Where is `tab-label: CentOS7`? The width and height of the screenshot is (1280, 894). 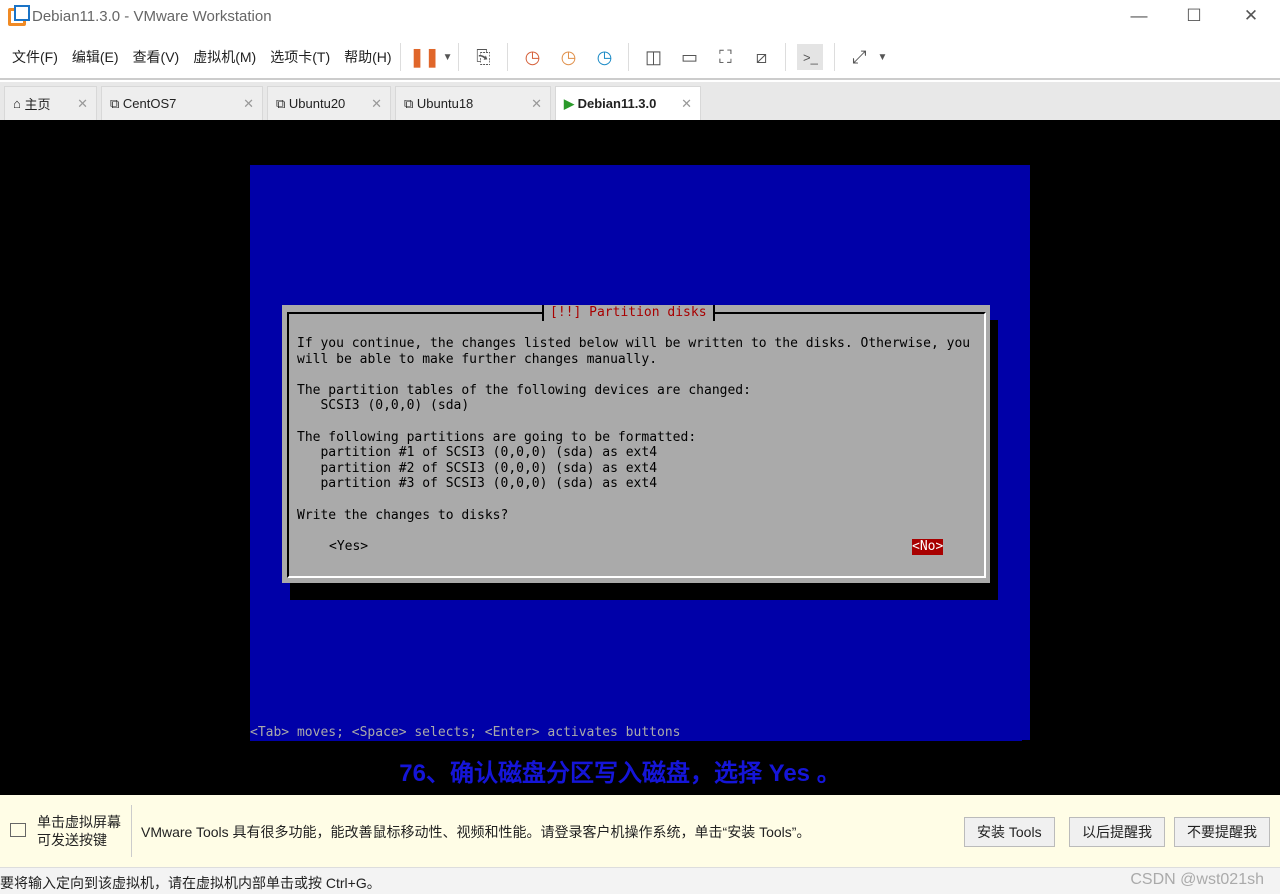 tab-label: CentOS7 is located at coordinates (149, 103).